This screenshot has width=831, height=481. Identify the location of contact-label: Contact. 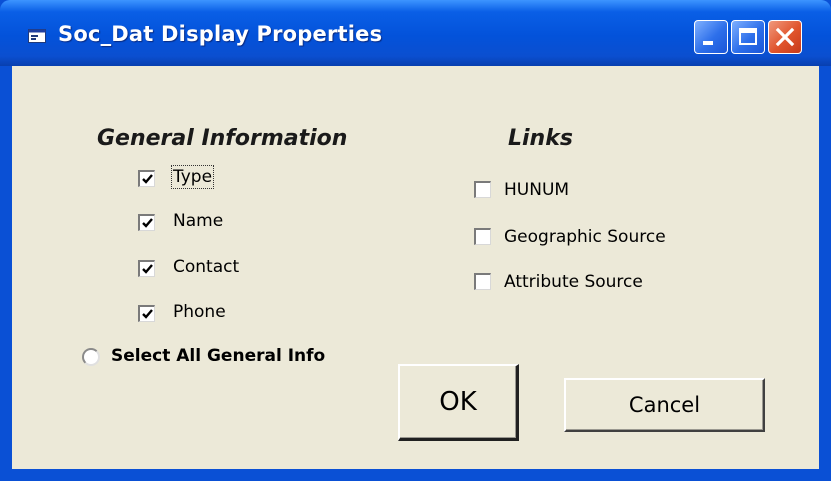
(206, 267).